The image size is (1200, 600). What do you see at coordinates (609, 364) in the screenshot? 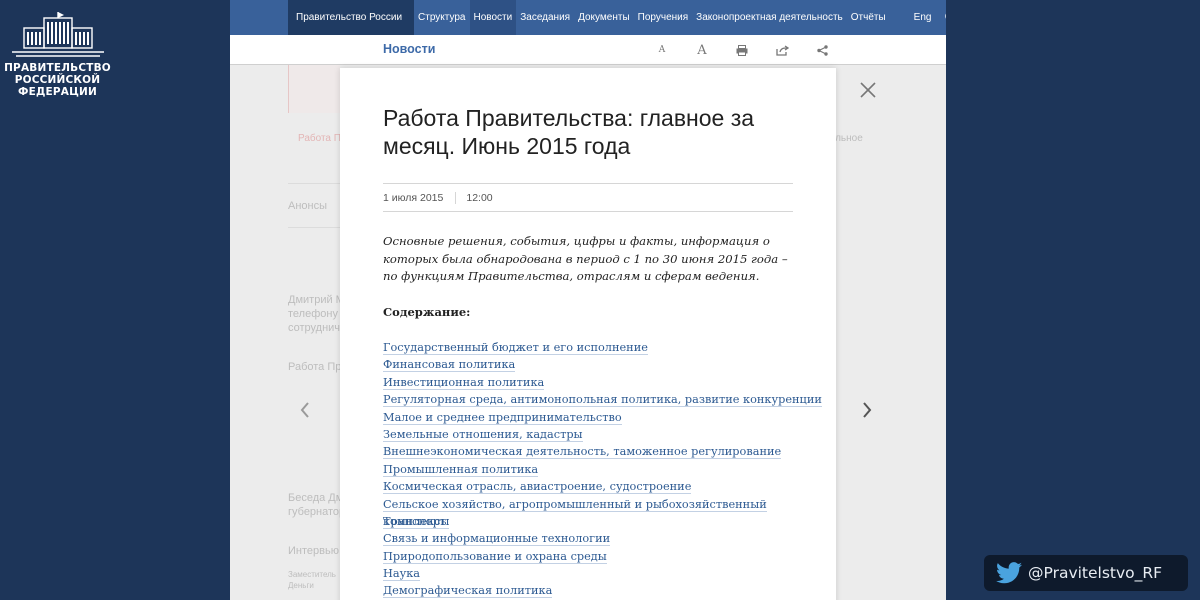
I see `toc-item: Финансовая политика` at bounding box center [609, 364].